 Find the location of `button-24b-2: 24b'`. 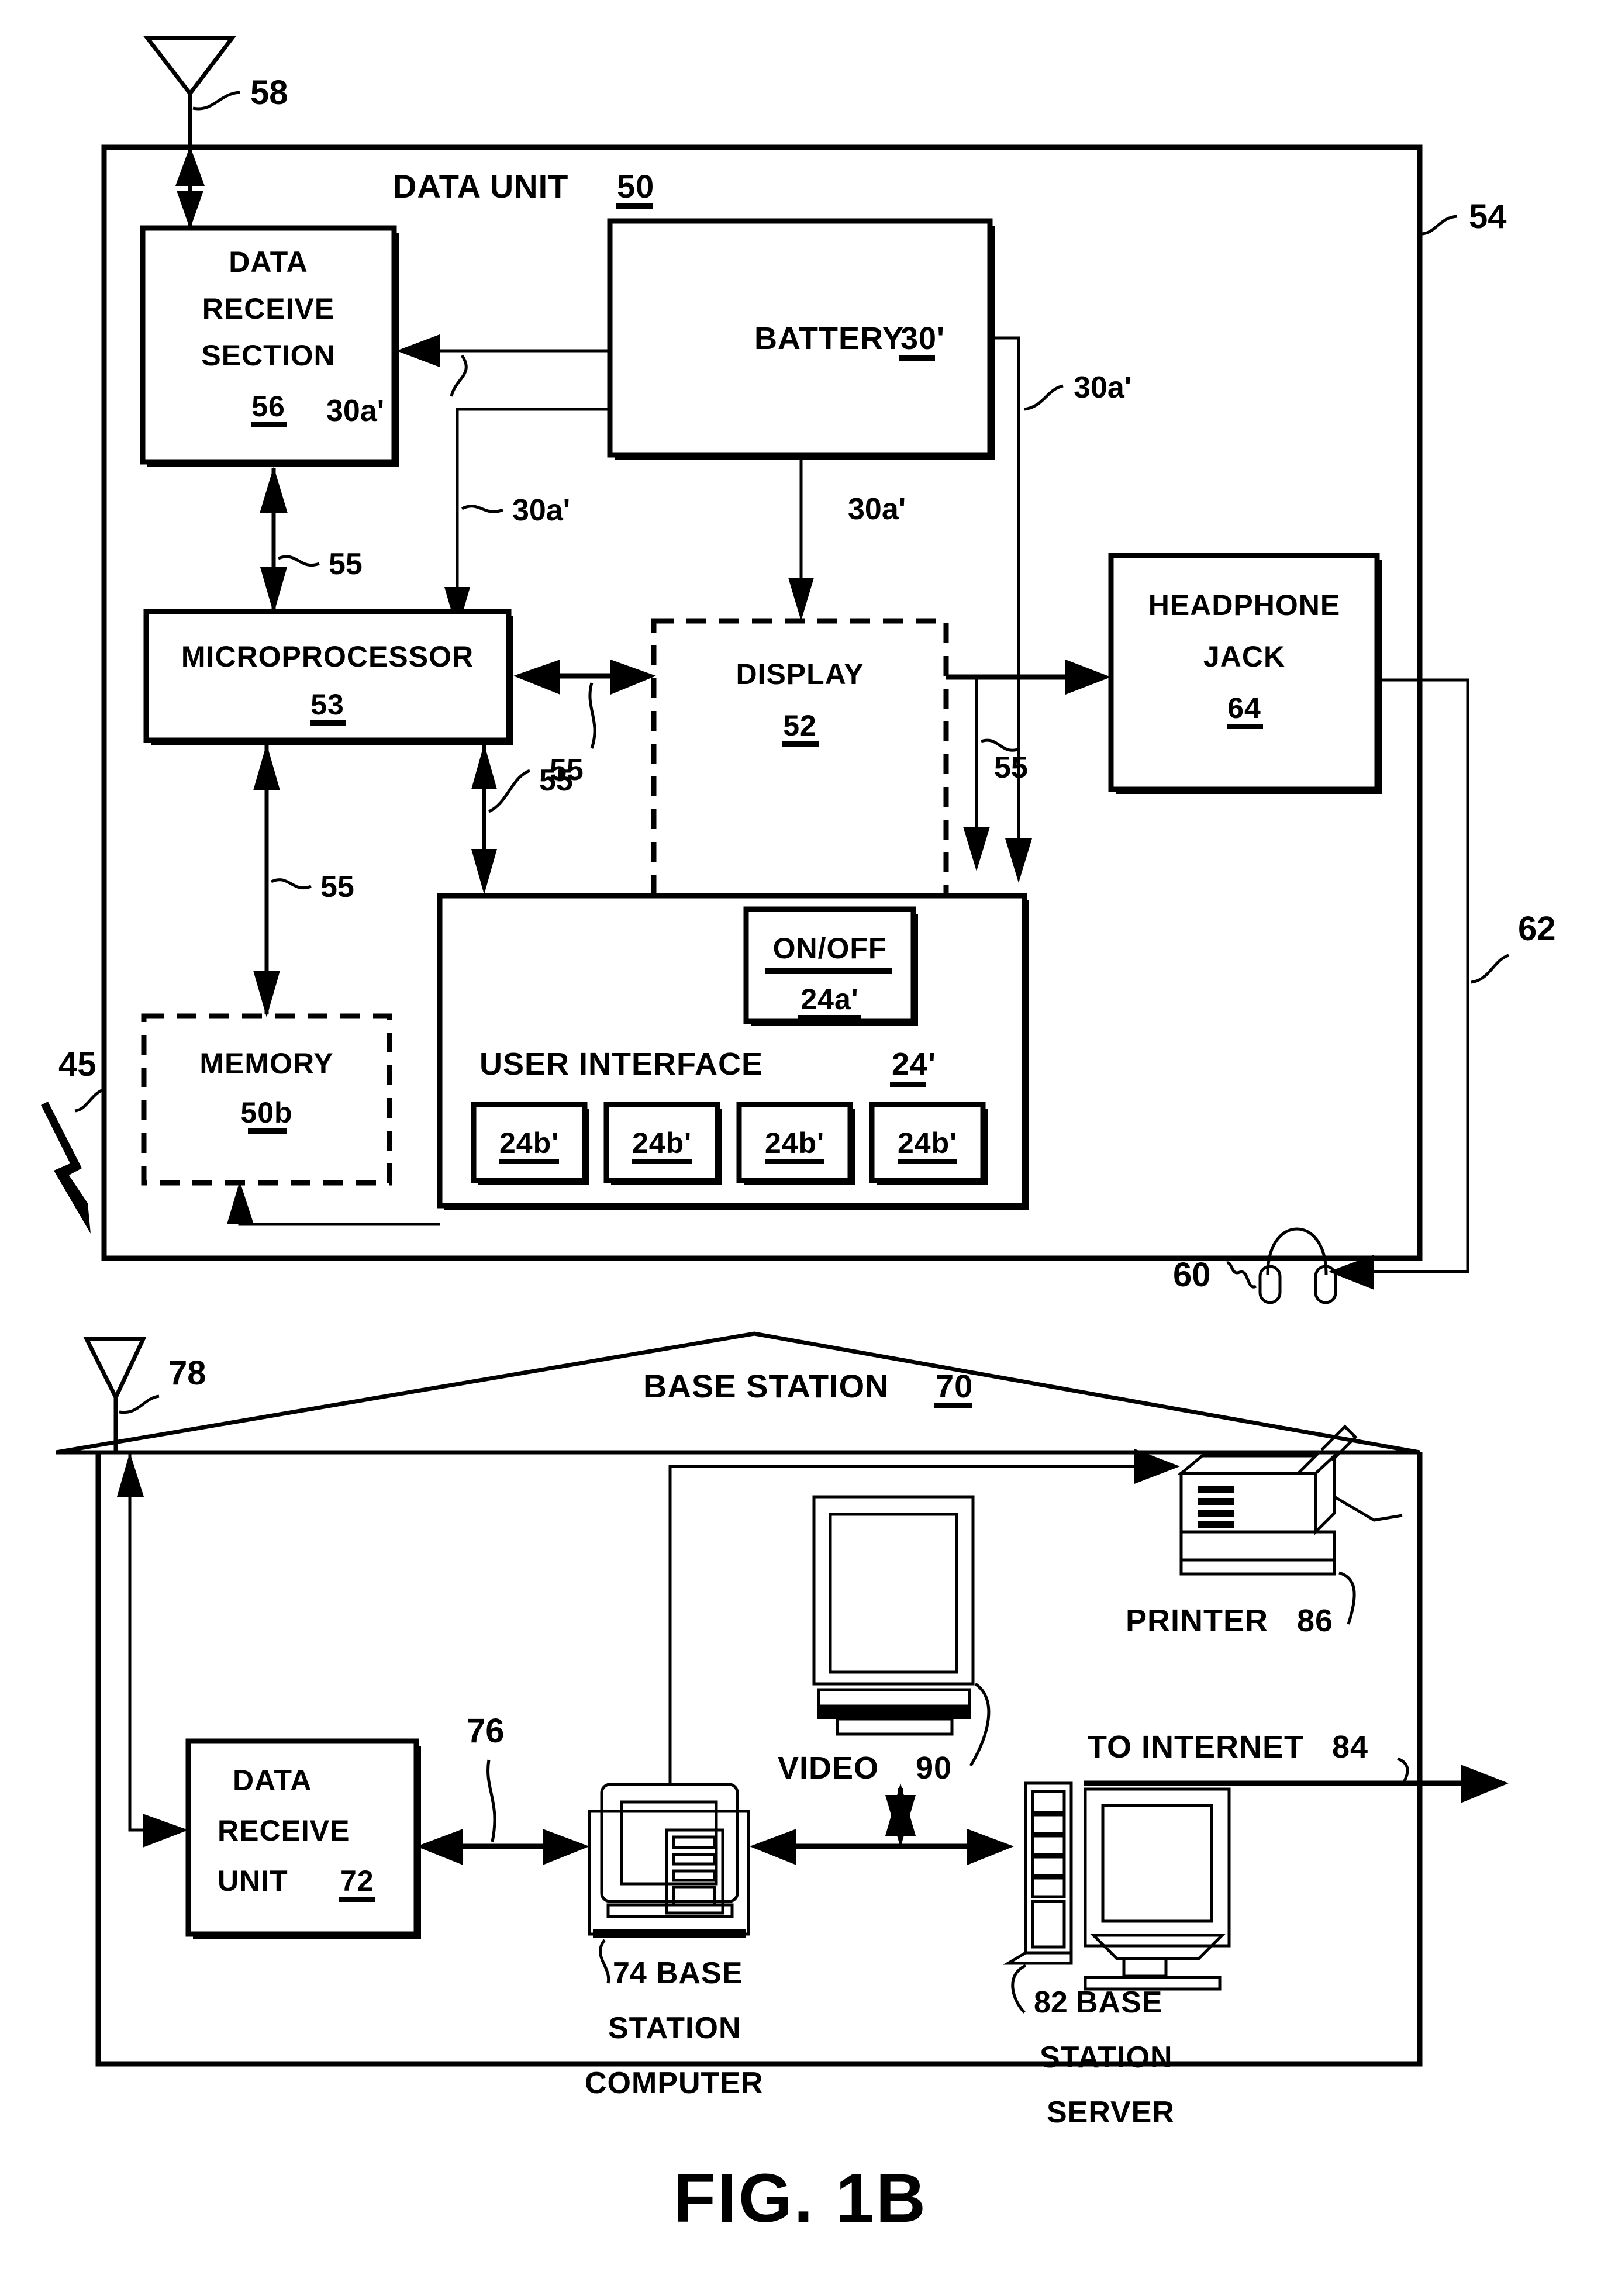

button-24b-2: 24b' is located at coordinates (662, 1144).